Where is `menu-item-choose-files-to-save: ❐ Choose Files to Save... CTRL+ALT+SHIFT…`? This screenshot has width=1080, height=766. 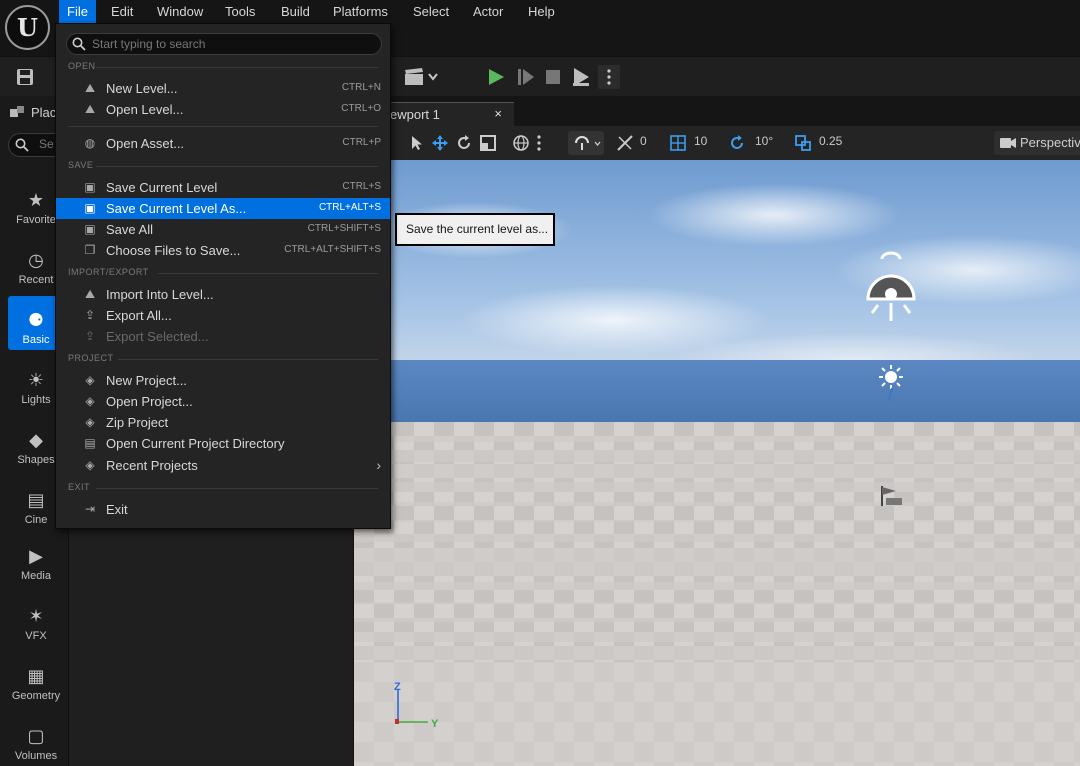 menu-item-choose-files-to-save: ❐ Choose Files to Save... CTRL+ALT+SHIFT… is located at coordinates (223, 250).